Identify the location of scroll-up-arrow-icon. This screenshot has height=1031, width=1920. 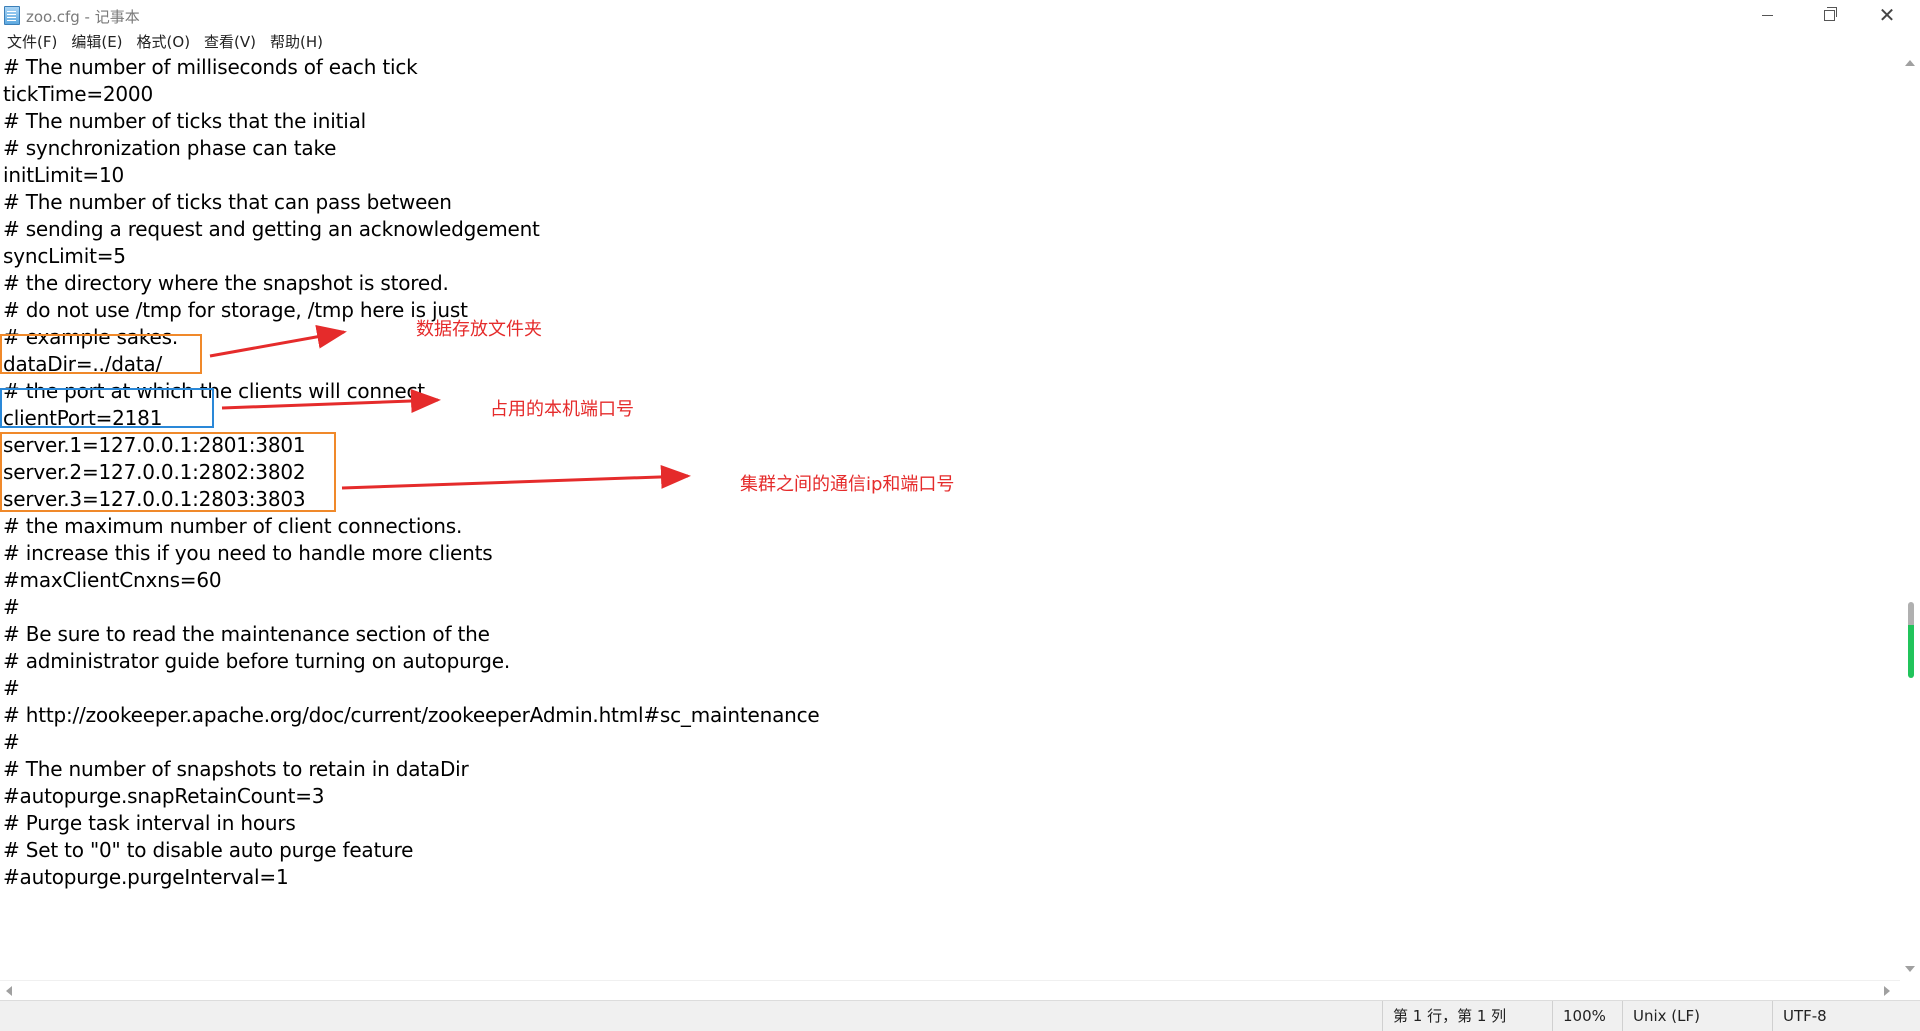
(1910, 63).